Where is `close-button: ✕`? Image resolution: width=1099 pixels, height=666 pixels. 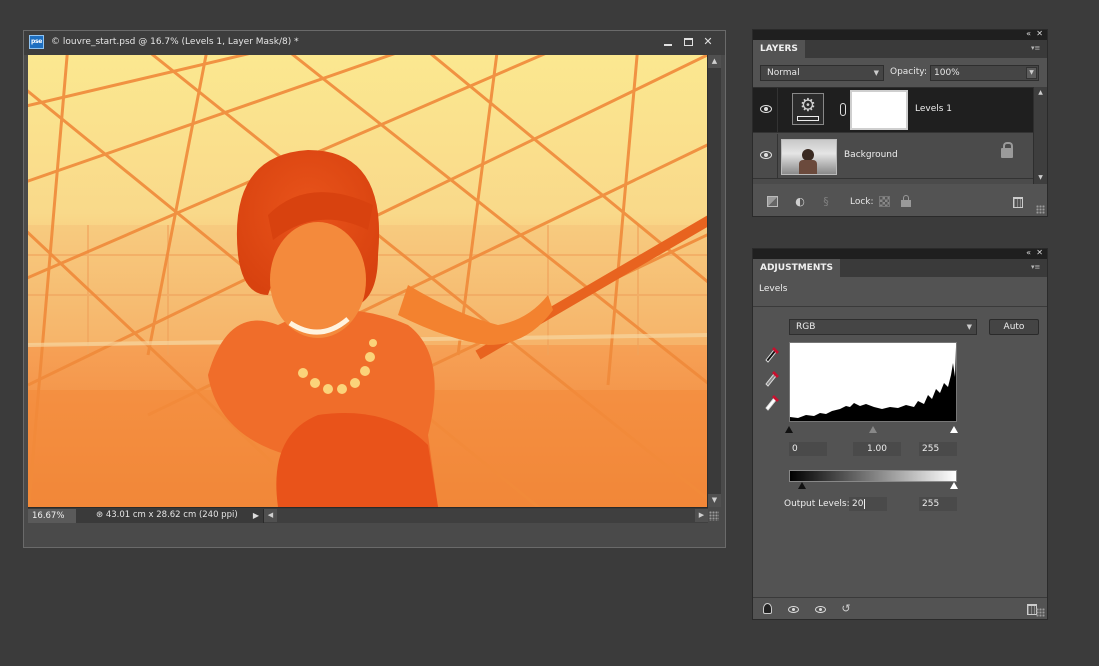
close-button: ✕ is located at coordinates (708, 42).